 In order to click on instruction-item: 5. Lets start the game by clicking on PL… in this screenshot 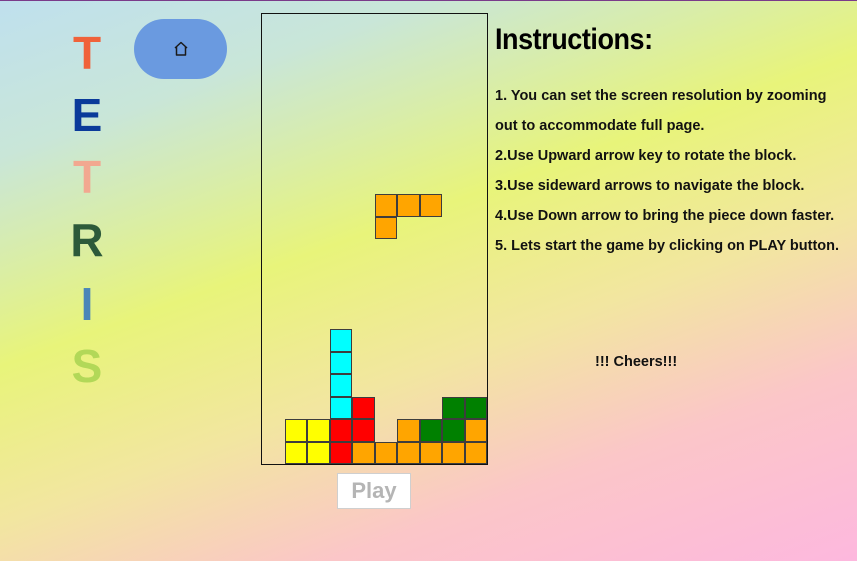, I will do `click(667, 246)`.